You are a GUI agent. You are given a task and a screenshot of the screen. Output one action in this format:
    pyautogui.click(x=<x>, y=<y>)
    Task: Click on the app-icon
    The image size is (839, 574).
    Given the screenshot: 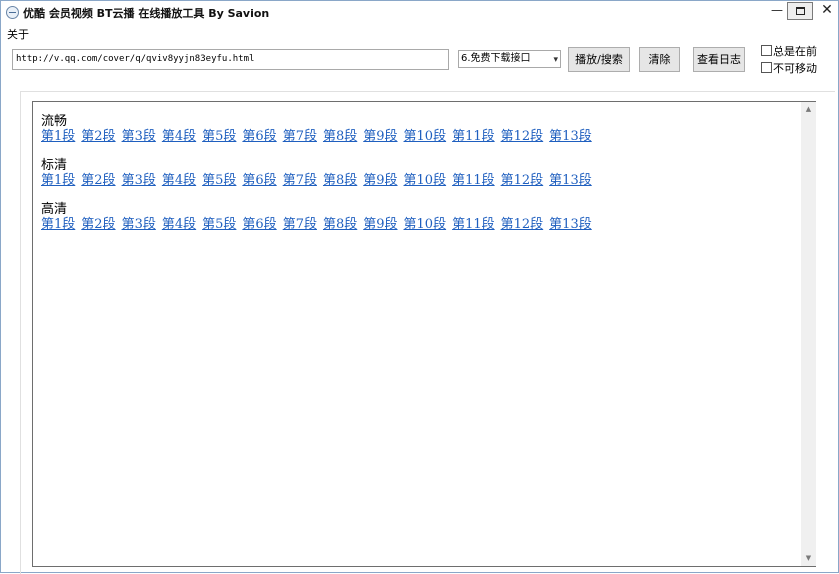 What is the action you would take?
    pyautogui.click(x=12, y=12)
    